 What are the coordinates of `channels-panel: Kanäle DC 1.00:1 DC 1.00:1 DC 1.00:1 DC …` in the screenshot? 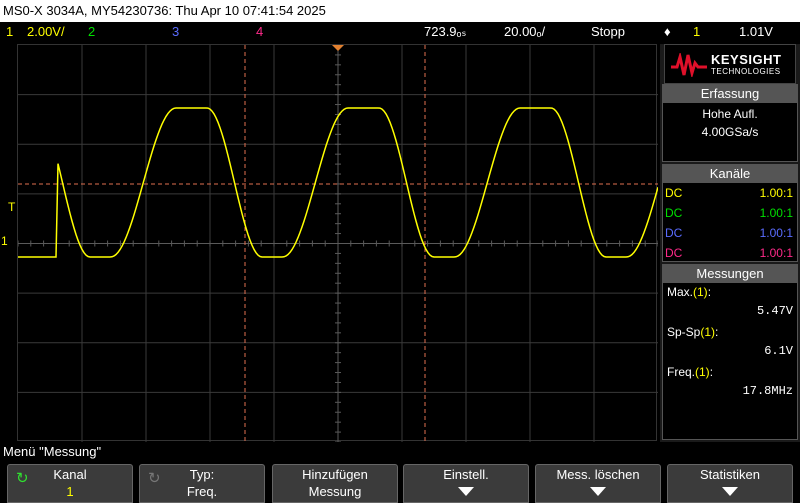 It's located at (730, 213).